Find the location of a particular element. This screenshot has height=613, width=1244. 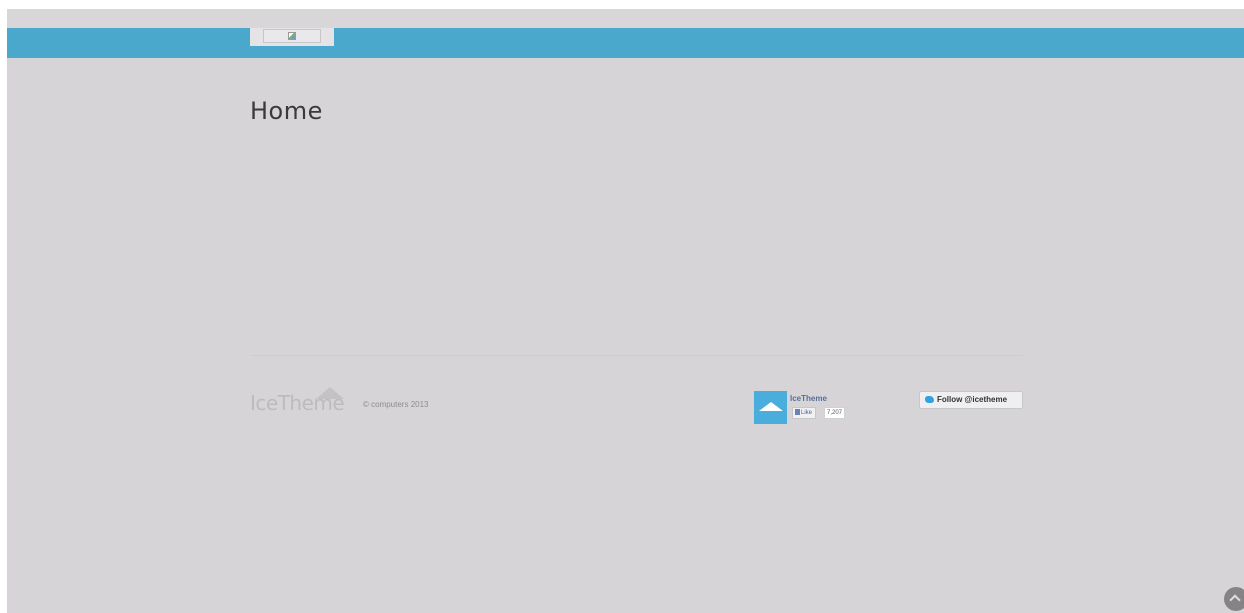

site-logo-link is located at coordinates (292, 37).